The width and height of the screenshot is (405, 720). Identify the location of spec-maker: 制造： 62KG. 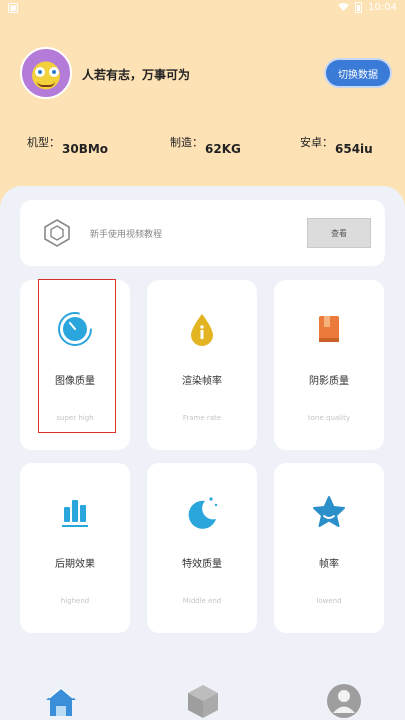
(205, 145).